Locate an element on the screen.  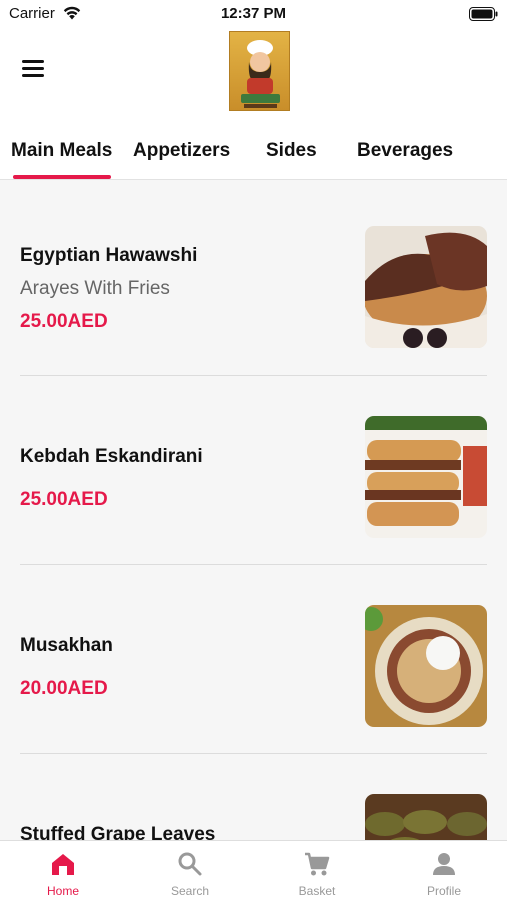
tab-profile: Profile is located at coordinates (444, 870).